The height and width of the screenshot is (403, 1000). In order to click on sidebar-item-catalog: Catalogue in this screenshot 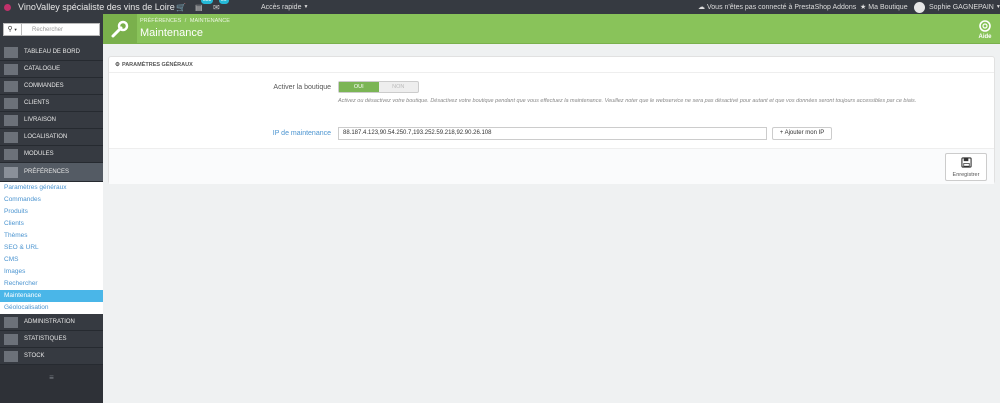, I will do `click(51, 69)`.